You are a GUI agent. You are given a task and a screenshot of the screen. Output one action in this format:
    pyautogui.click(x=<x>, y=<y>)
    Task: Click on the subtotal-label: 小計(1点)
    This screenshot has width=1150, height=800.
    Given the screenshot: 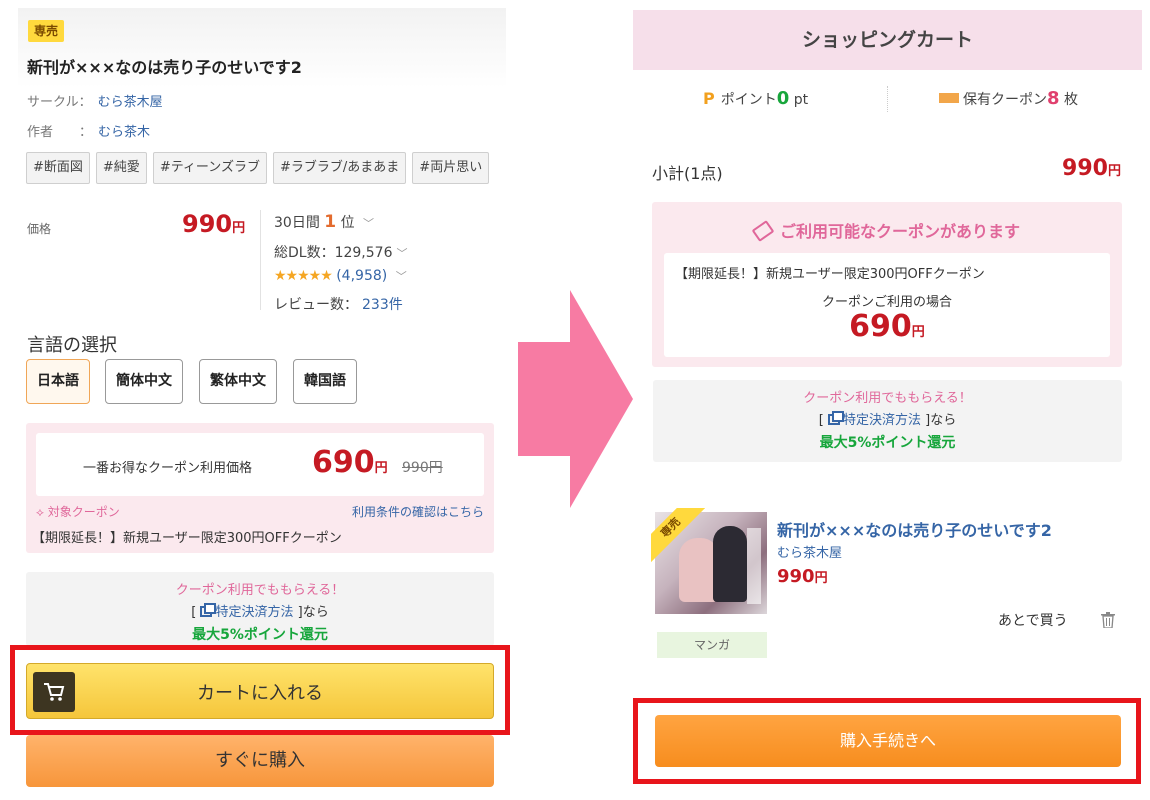 What is the action you would take?
    pyautogui.click(x=687, y=173)
    